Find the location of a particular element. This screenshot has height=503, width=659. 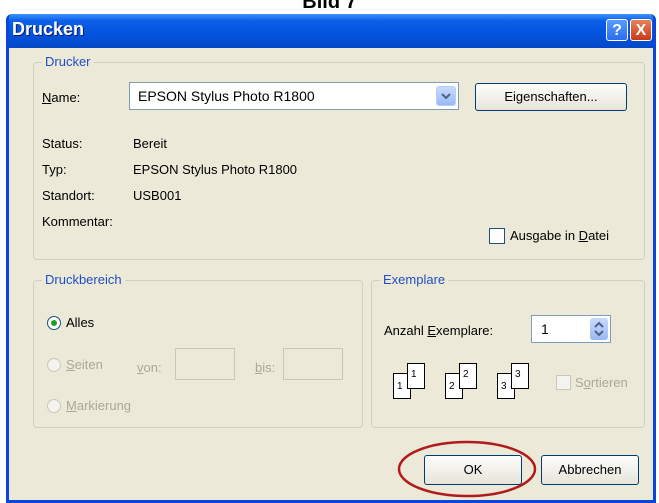

cancel-button-label: Abbrechen is located at coordinates (590, 469).